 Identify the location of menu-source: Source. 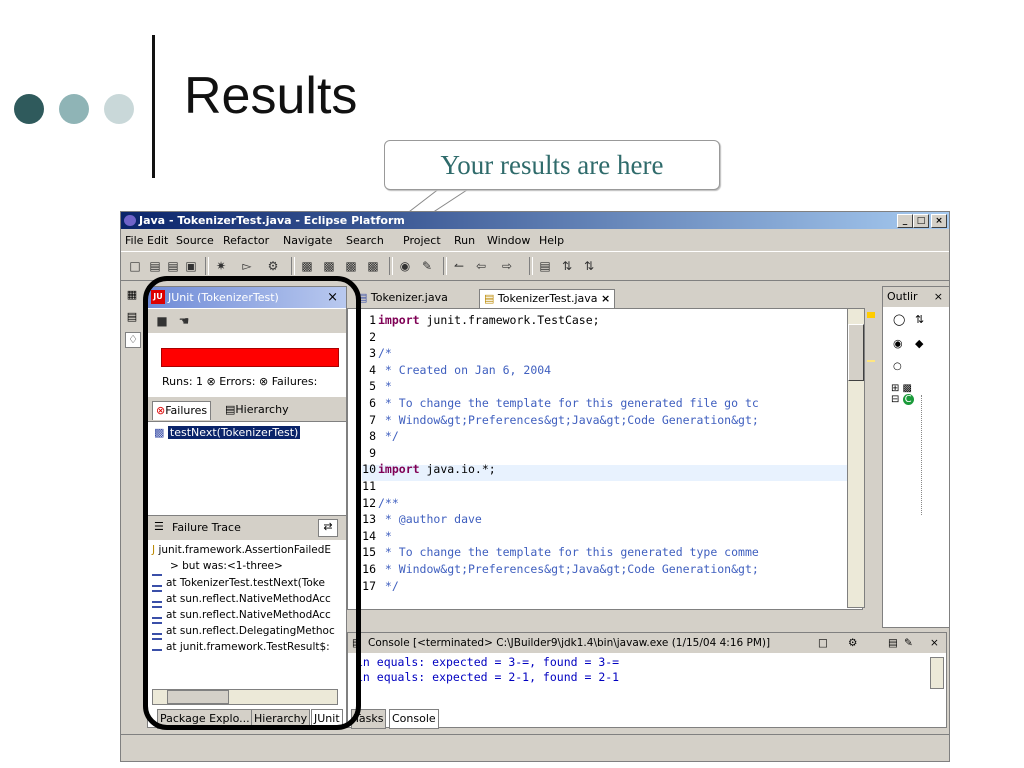
(195, 240).